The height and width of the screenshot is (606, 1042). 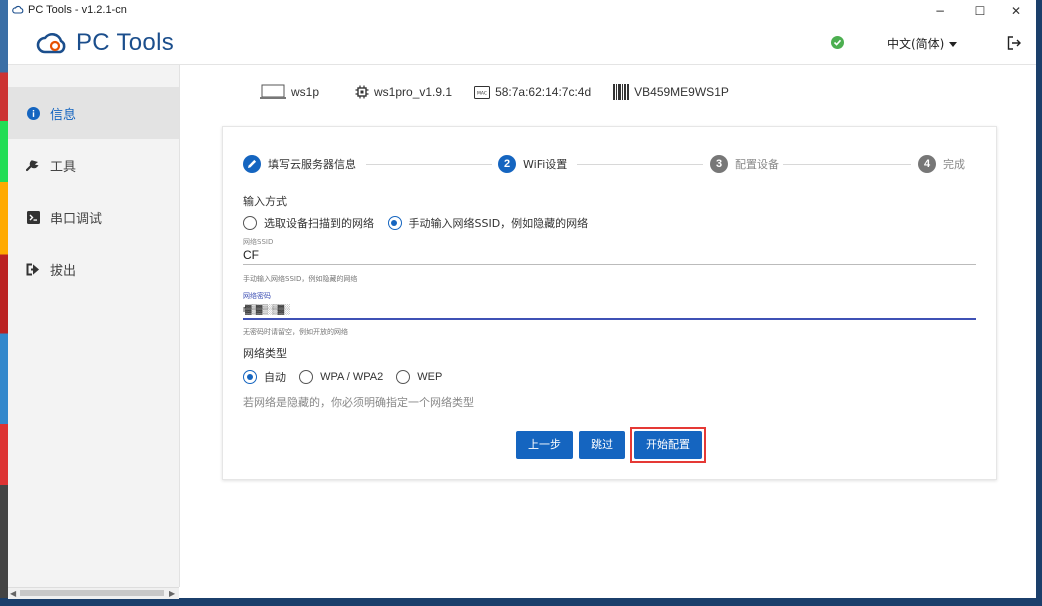 What do you see at coordinates (837, 42) in the screenshot?
I see `check-circle-icon` at bounding box center [837, 42].